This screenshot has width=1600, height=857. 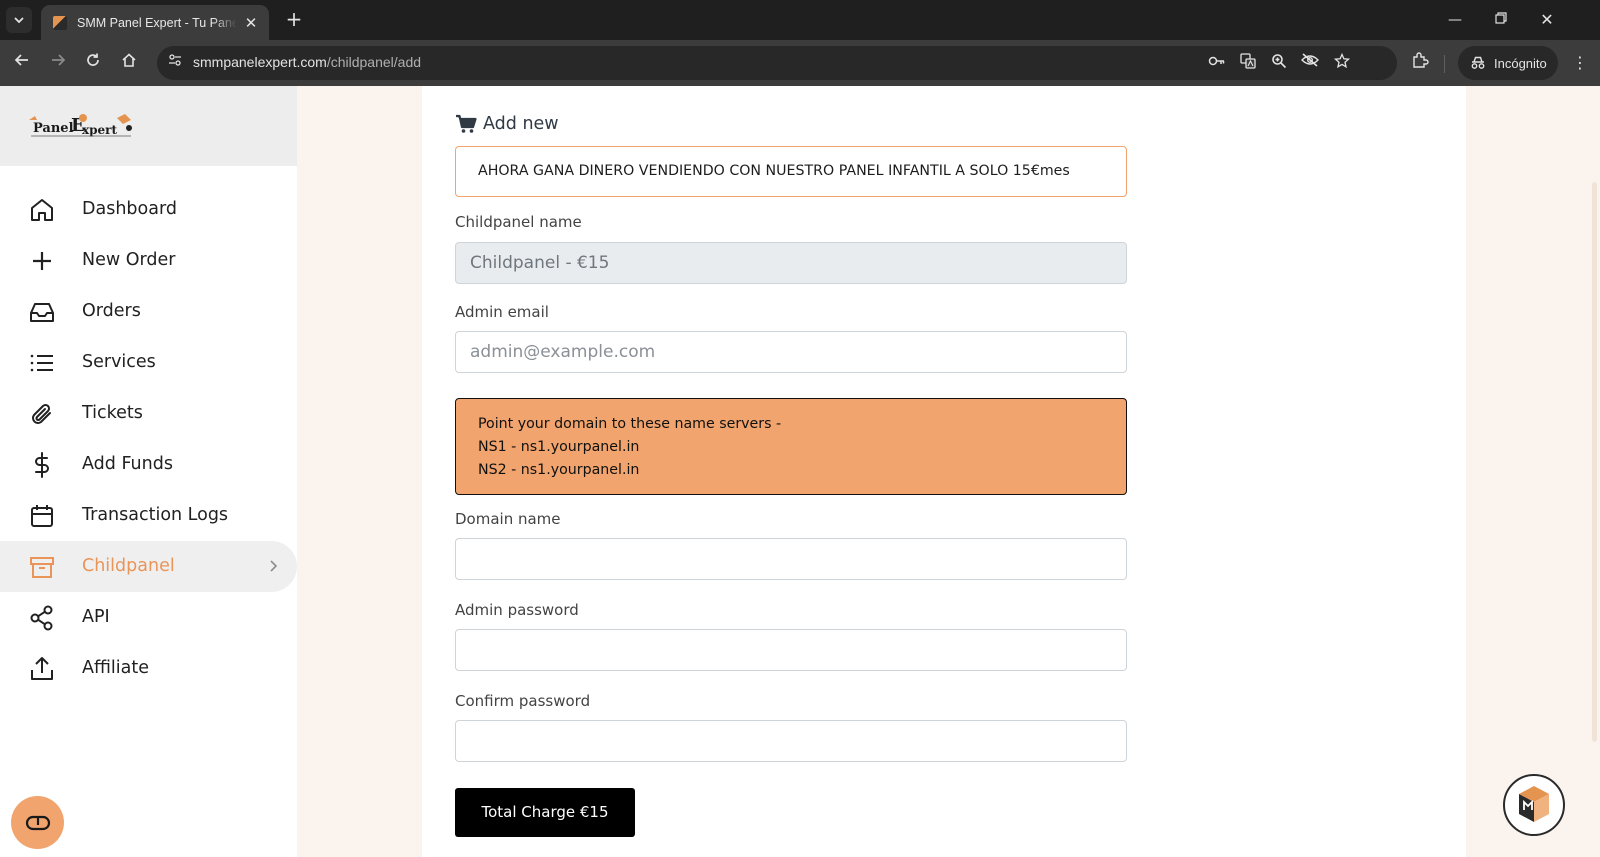 What do you see at coordinates (148, 126) in the screenshot?
I see `brand-header: Panel E xpert` at bounding box center [148, 126].